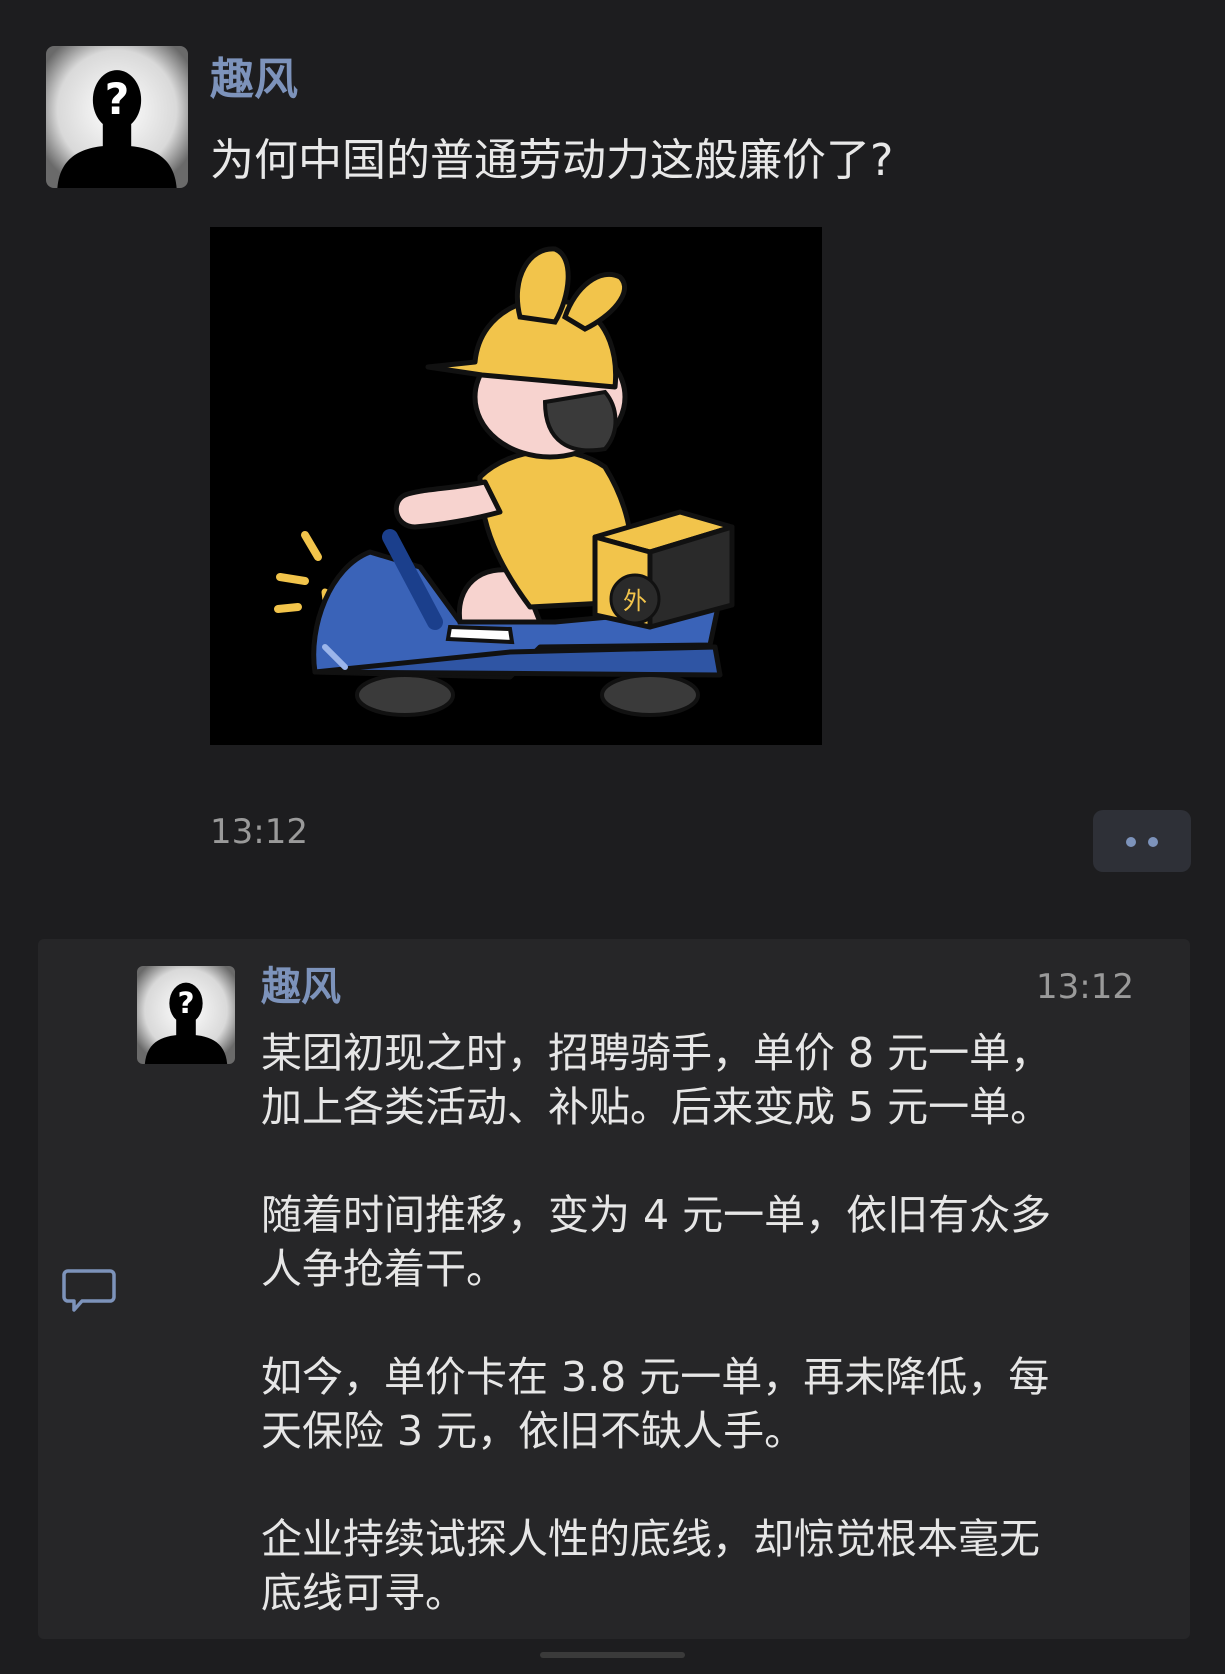 This screenshot has width=1225, height=1674. What do you see at coordinates (89, 1291) in the screenshot?
I see `comment-bubble-icon` at bounding box center [89, 1291].